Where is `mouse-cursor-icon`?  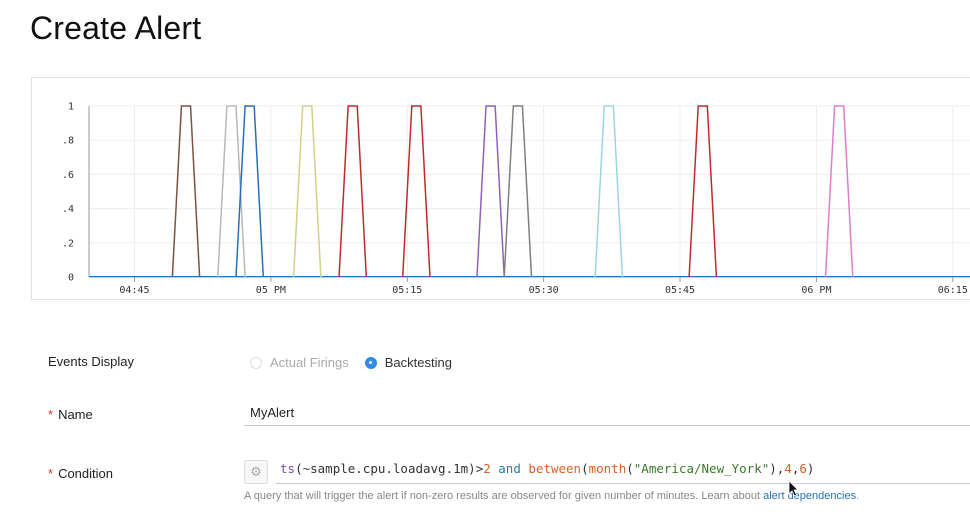 mouse-cursor-icon is located at coordinates (793, 488).